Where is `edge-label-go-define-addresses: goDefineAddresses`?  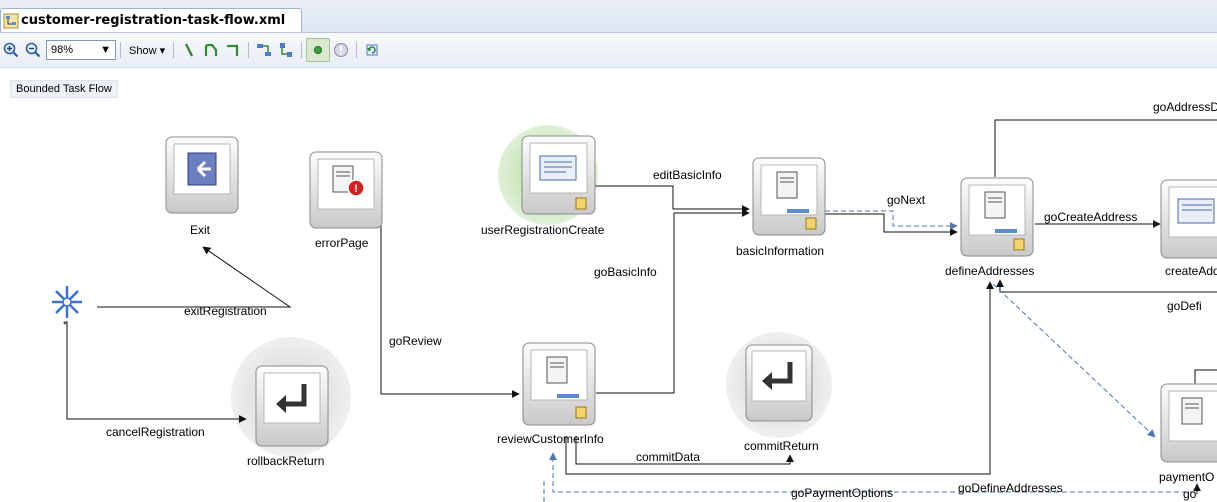 edge-label-go-define-addresses: goDefineAddresses is located at coordinates (1010, 488).